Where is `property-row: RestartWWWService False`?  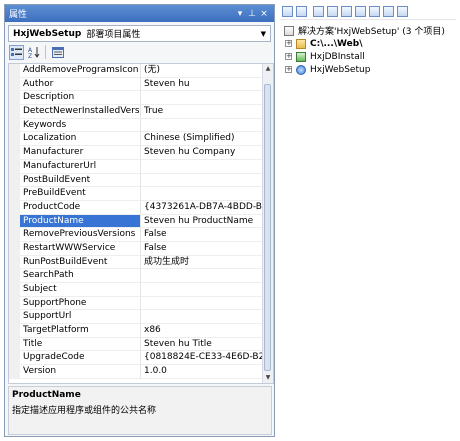
property-row: RestartWWWService False is located at coordinates (136, 248).